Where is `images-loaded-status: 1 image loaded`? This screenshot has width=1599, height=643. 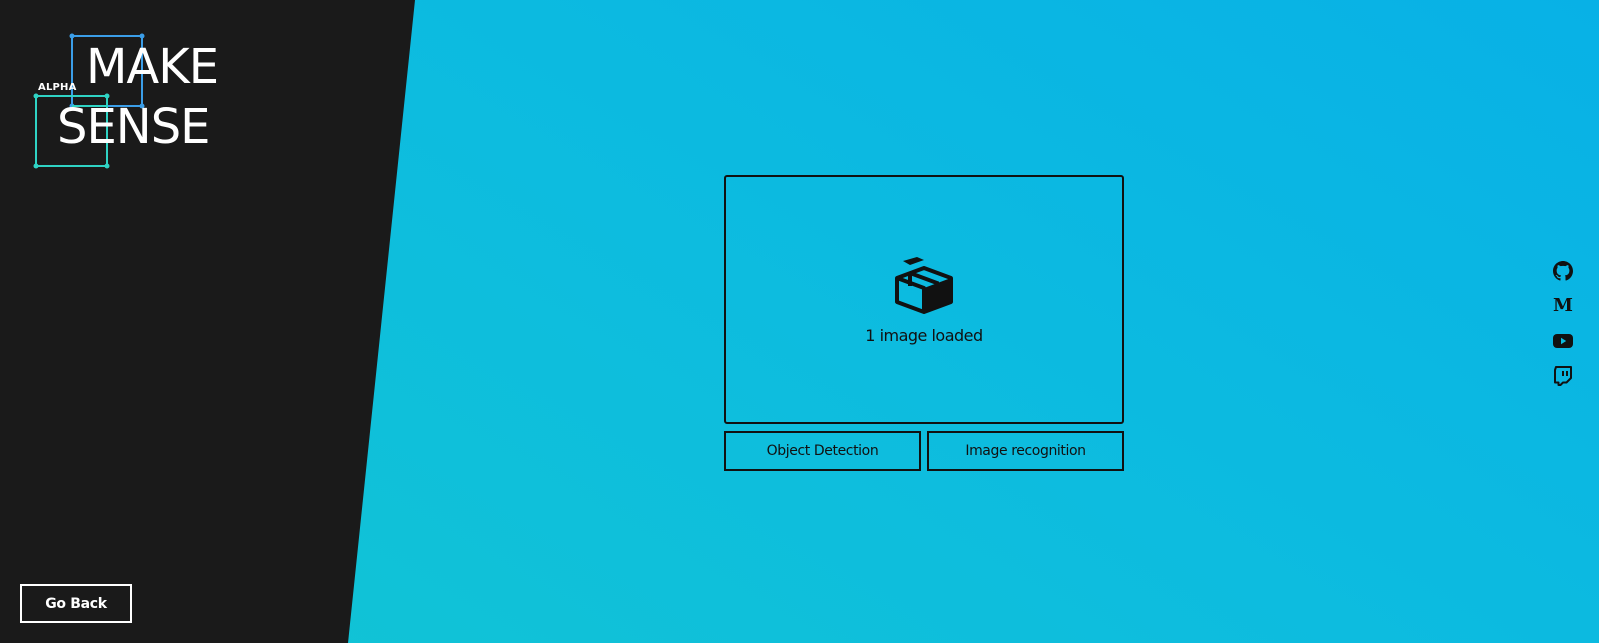 images-loaded-status: 1 image loaded is located at coordinates (924, 335).